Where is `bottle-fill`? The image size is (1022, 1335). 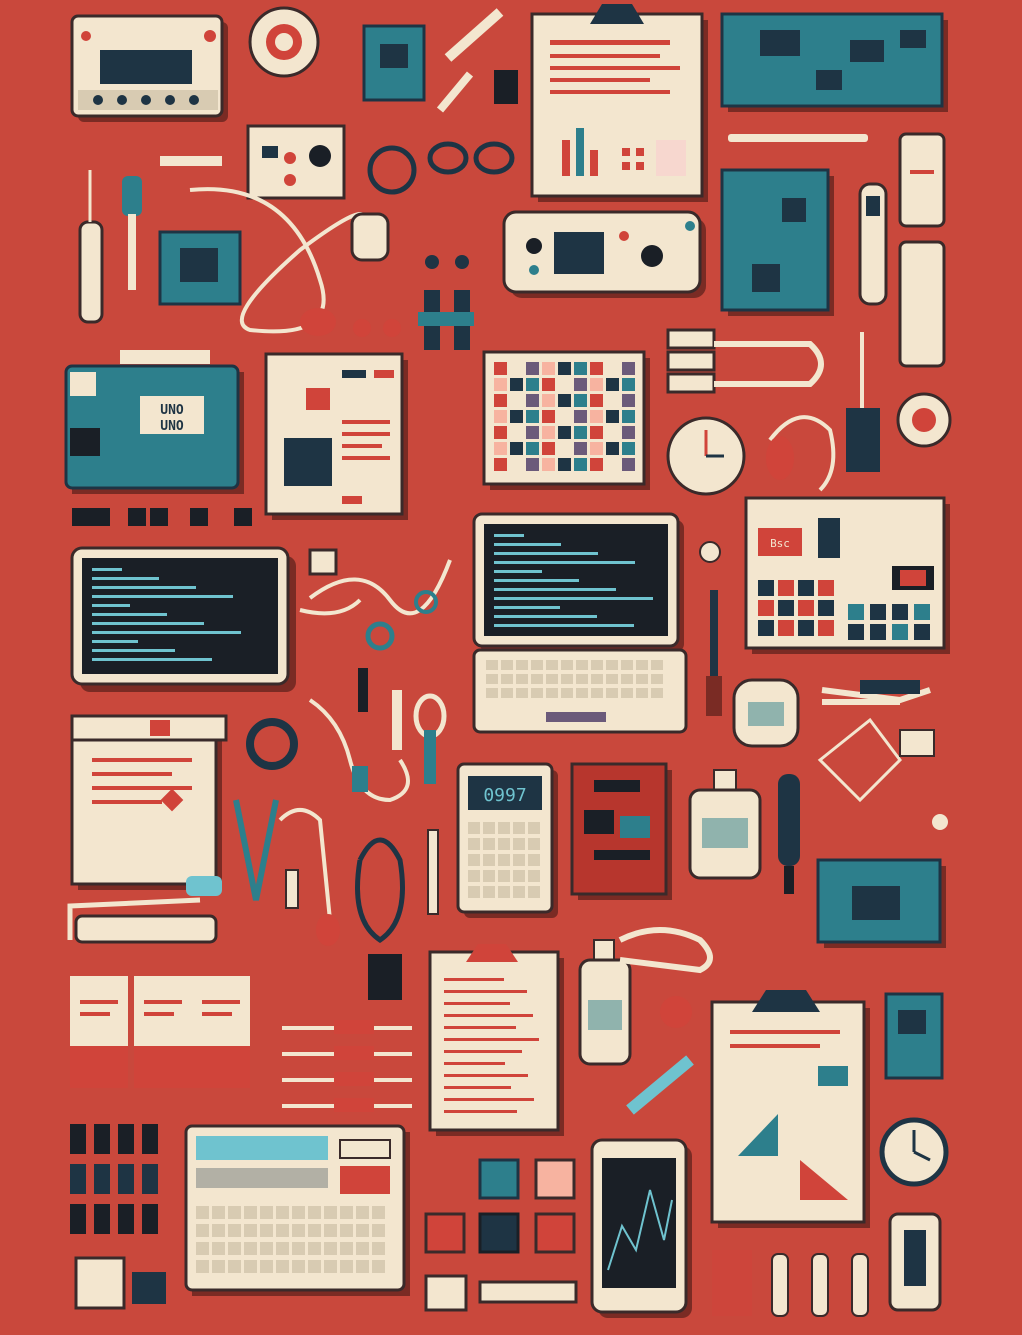 bottle-fill is located at coordinates (221, 1067).